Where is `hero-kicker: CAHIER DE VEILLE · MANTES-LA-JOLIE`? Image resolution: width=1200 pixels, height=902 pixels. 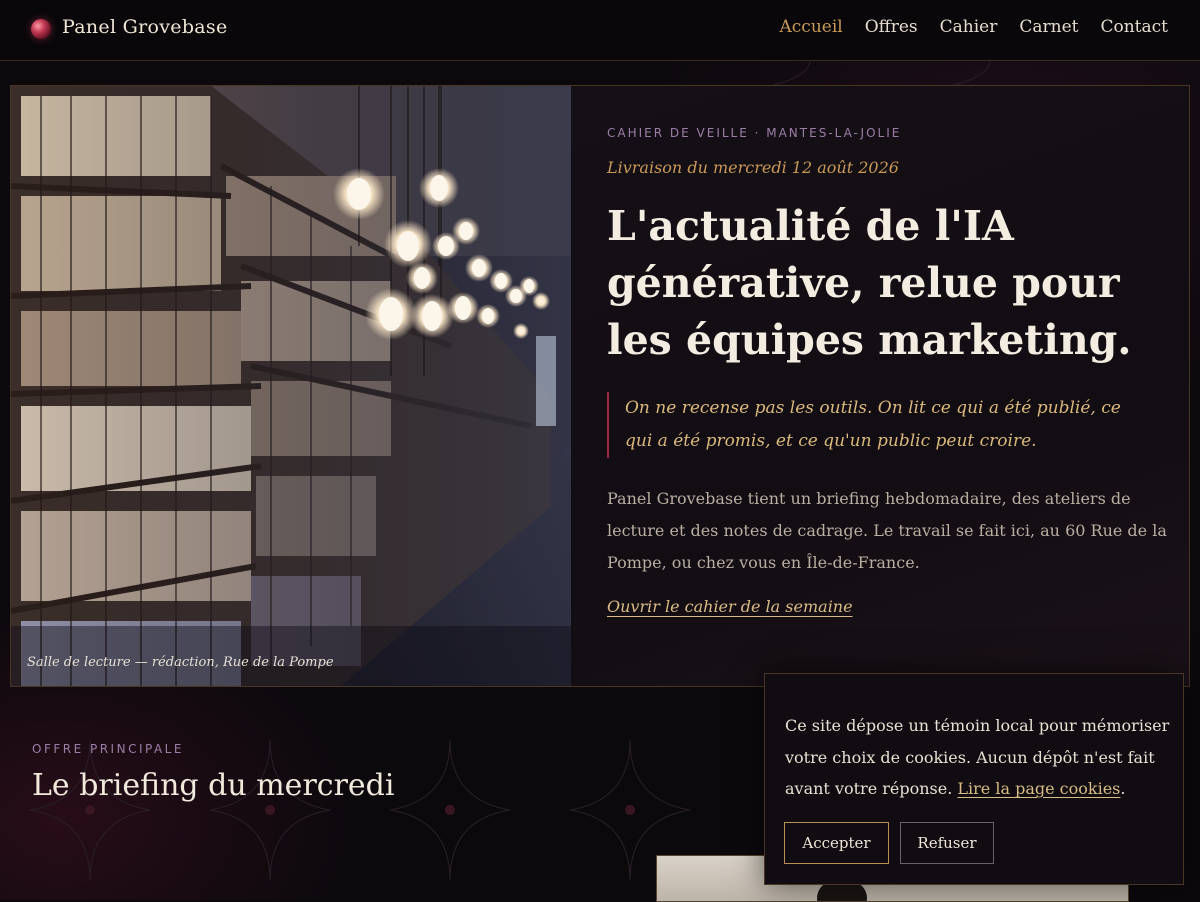 hero-kicker: CAHIER DE VEILLE · MANTES-LA-JOLIE is located at coordinates (754, 133).